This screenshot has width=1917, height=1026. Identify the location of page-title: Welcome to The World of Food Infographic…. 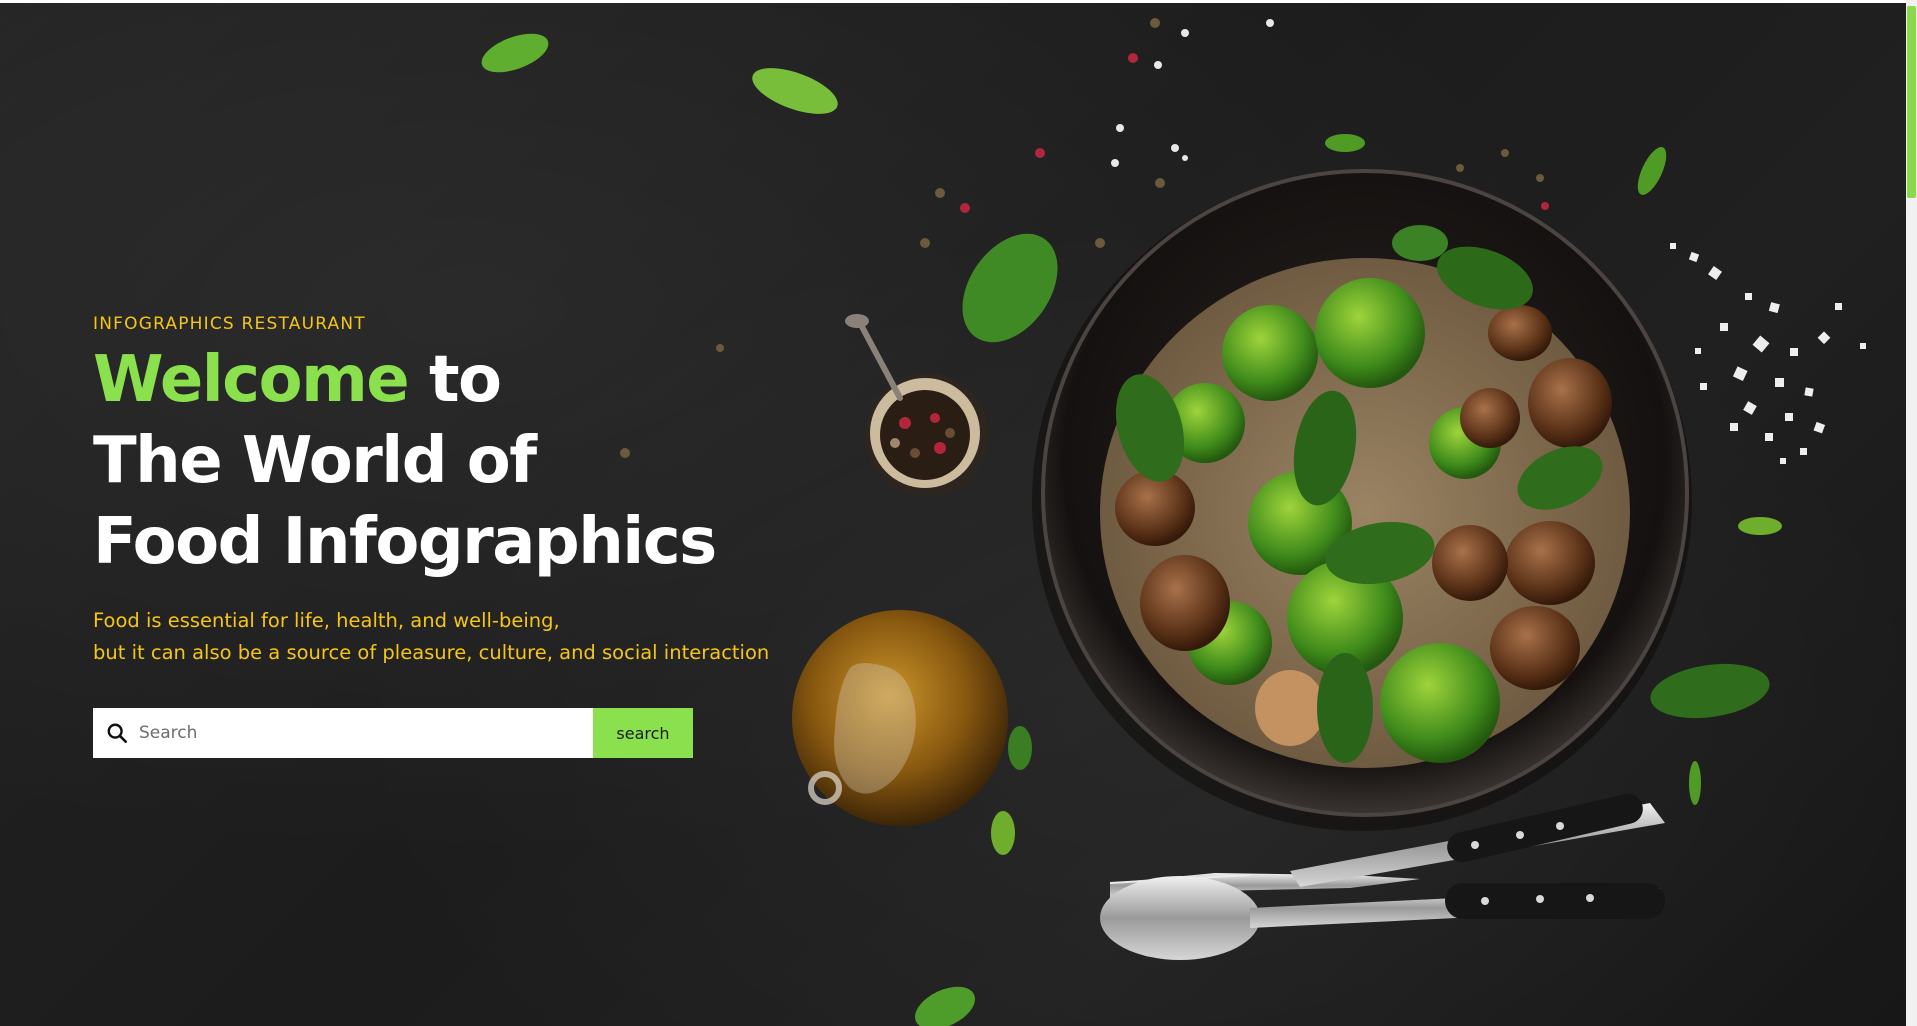
(453, 461).